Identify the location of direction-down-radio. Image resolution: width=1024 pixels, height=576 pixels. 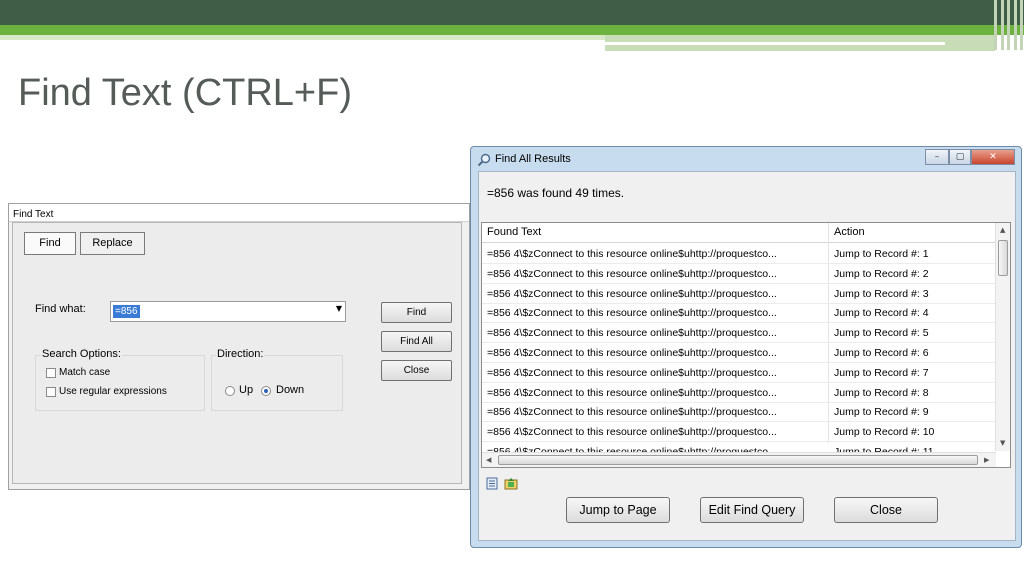
(266, 391).